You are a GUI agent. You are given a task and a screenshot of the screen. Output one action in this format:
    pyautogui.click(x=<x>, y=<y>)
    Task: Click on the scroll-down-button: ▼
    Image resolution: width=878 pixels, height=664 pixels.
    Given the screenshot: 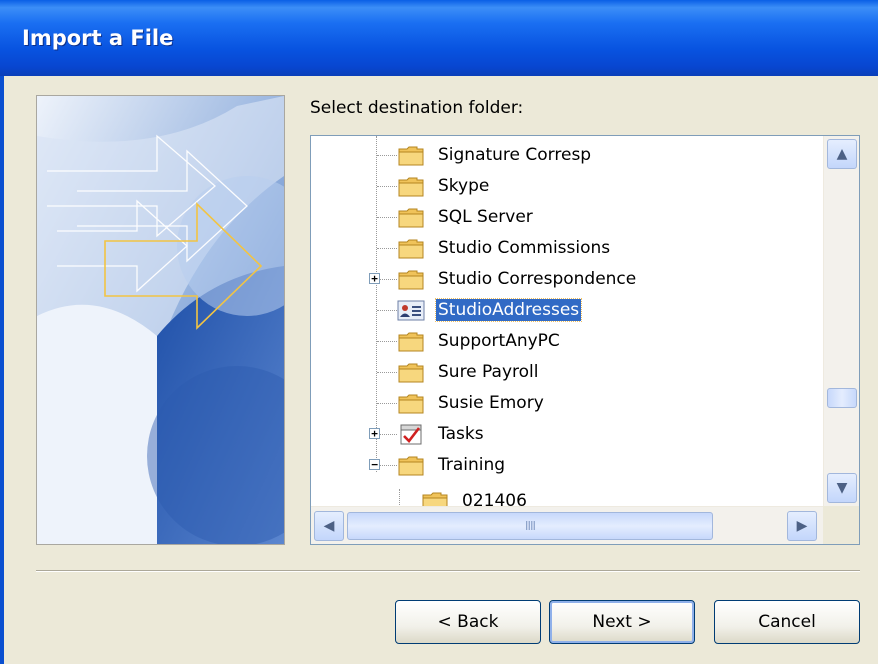 What is the action you would take?
    pyautogui.click(x=842, y=488)
    